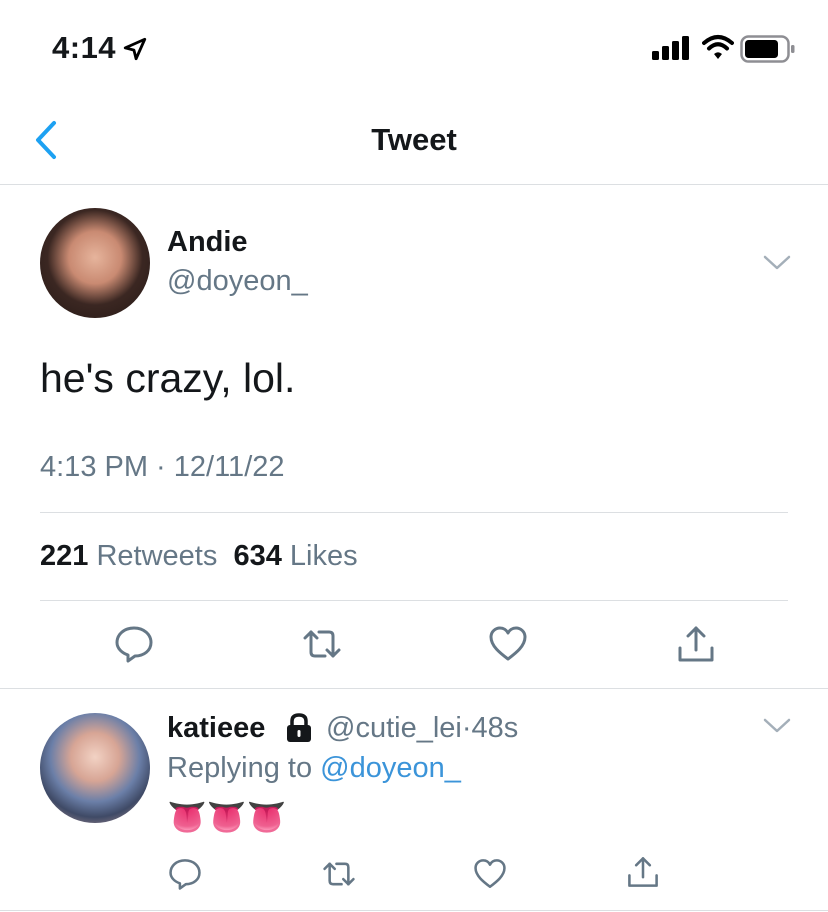  What do you see at coordinates (162, 467) in the screenshot?
I see `tweet-timestamp: 4:13 PM · 12/11/22` at bounding box center [162, 467].